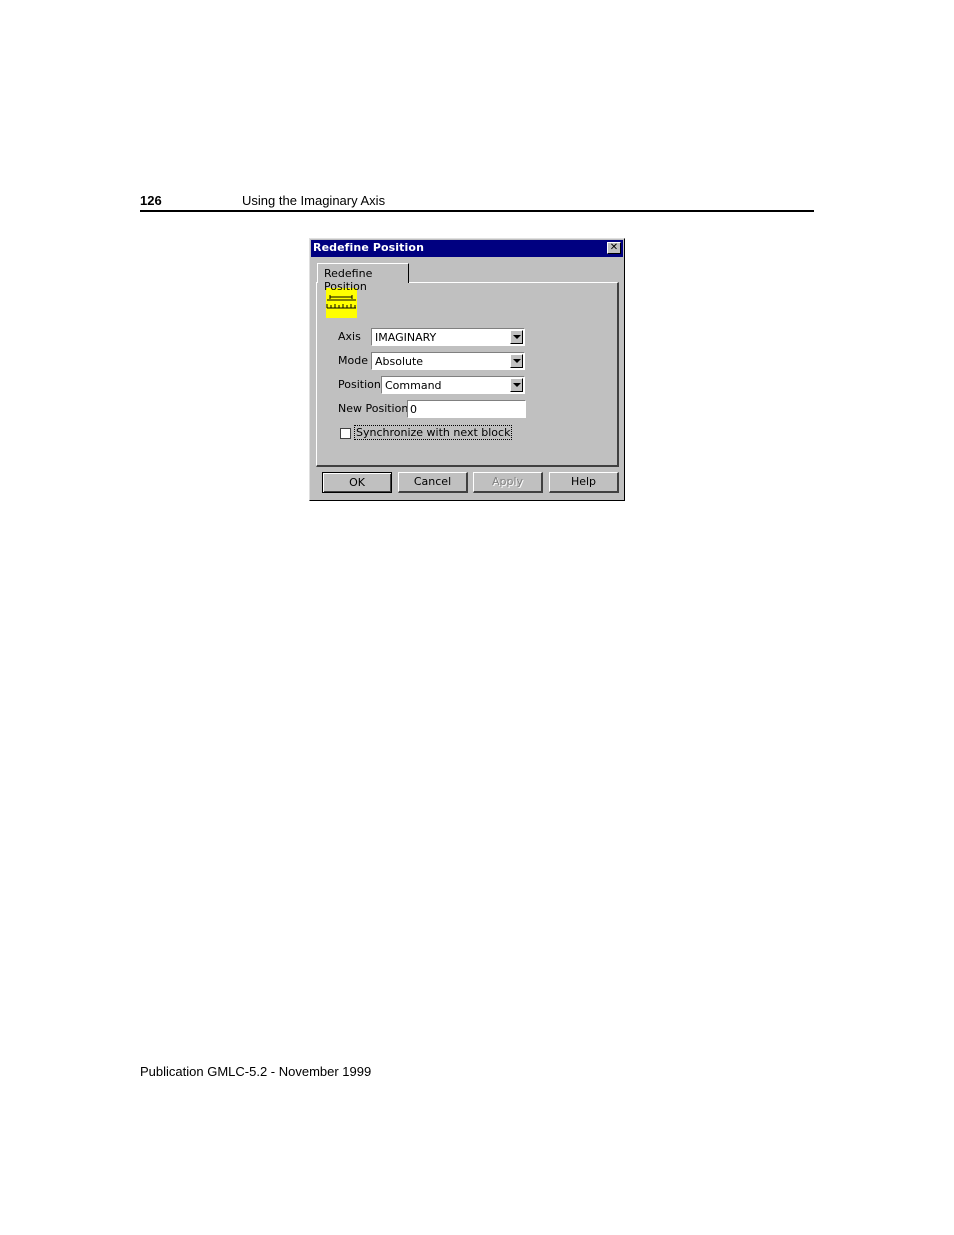 Image resolution: width=954 pixels, height=1235 pixels. I want to click on mode-select: Absolute, so click(448, 361).